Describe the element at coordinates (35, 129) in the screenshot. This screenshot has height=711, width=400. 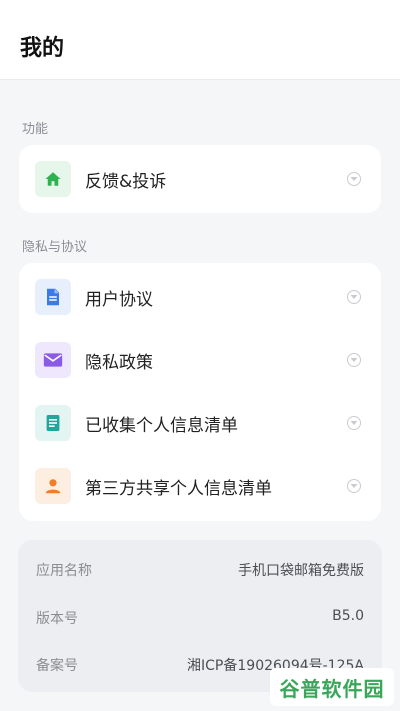
I see `section-label-function: 功能` at that location.